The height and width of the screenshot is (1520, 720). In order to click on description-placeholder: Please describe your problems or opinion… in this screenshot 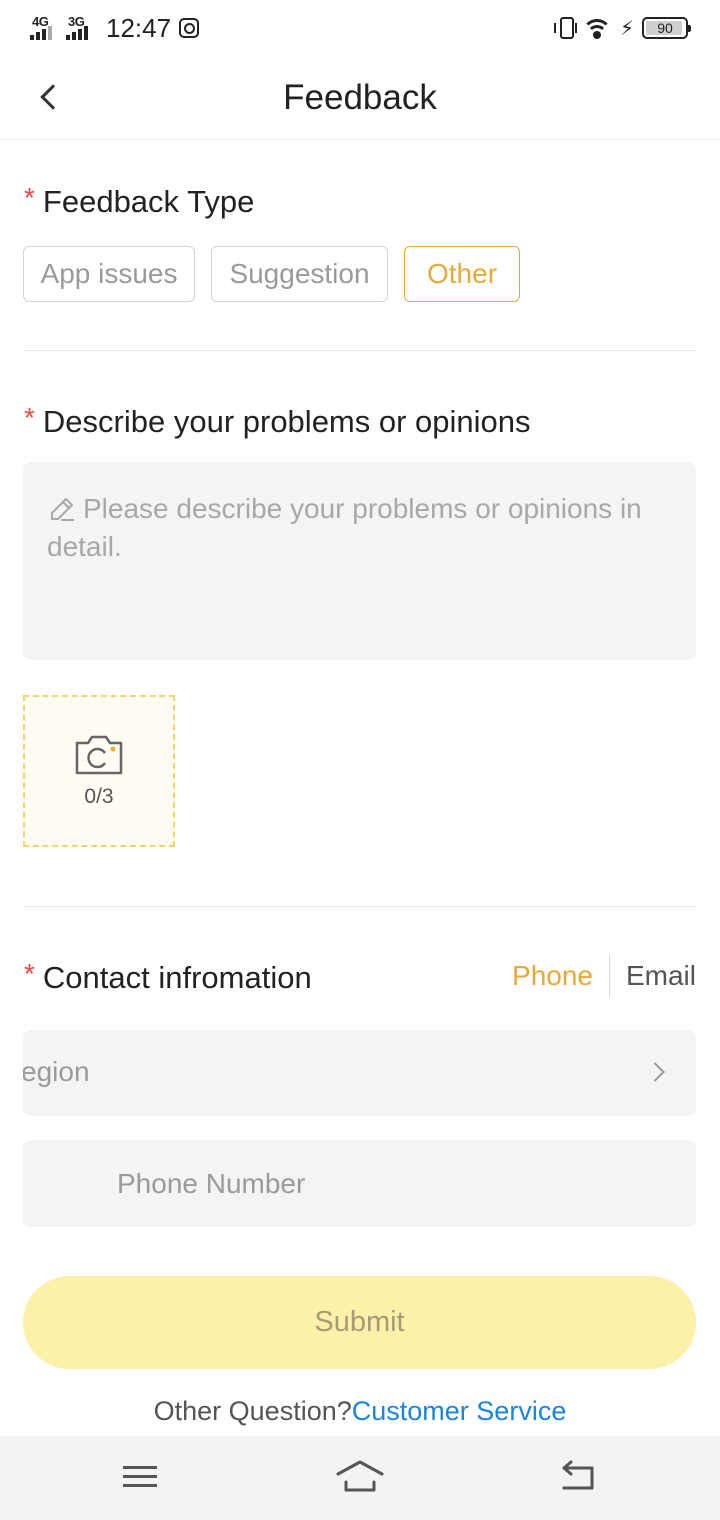, I will do `click(359, 528)`.